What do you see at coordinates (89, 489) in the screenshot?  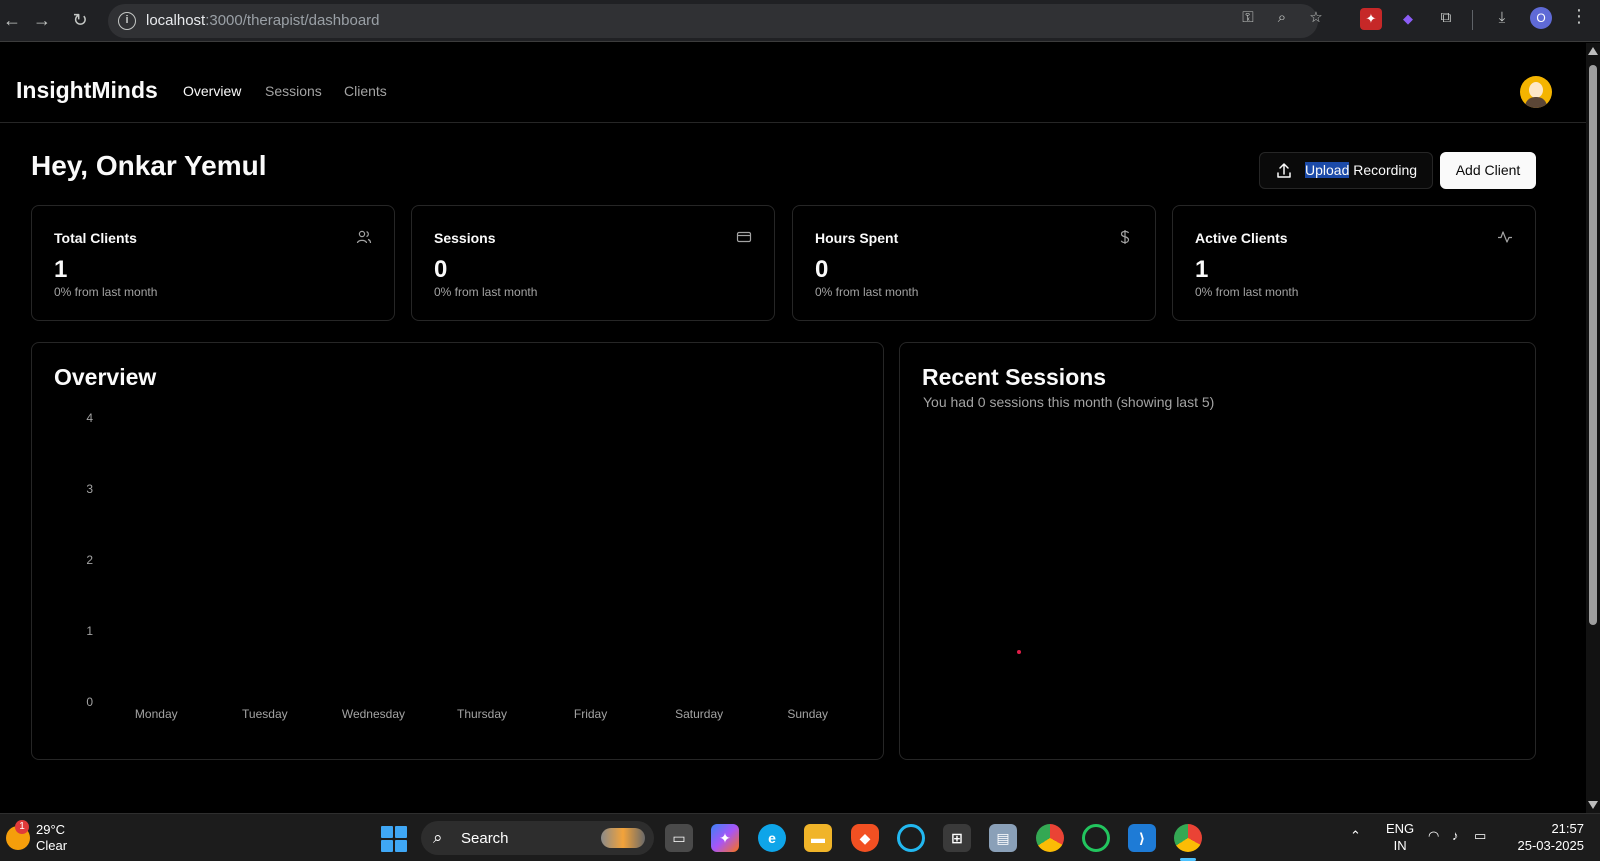 I see `y-tick-label: 3` at bounding box center [89, 489].